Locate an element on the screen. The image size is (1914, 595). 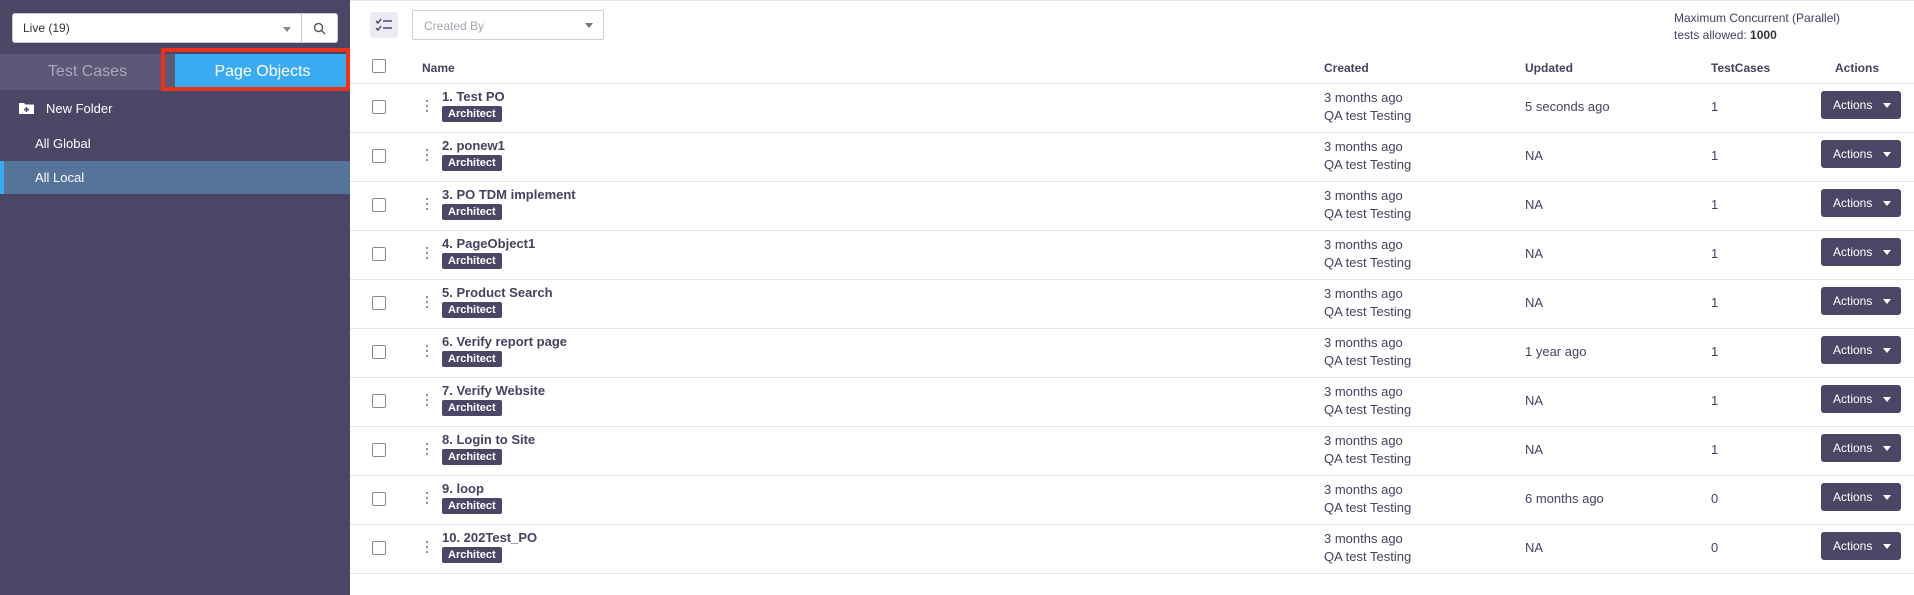
created-by-filter: Created By is located at coordinates (508, 25).